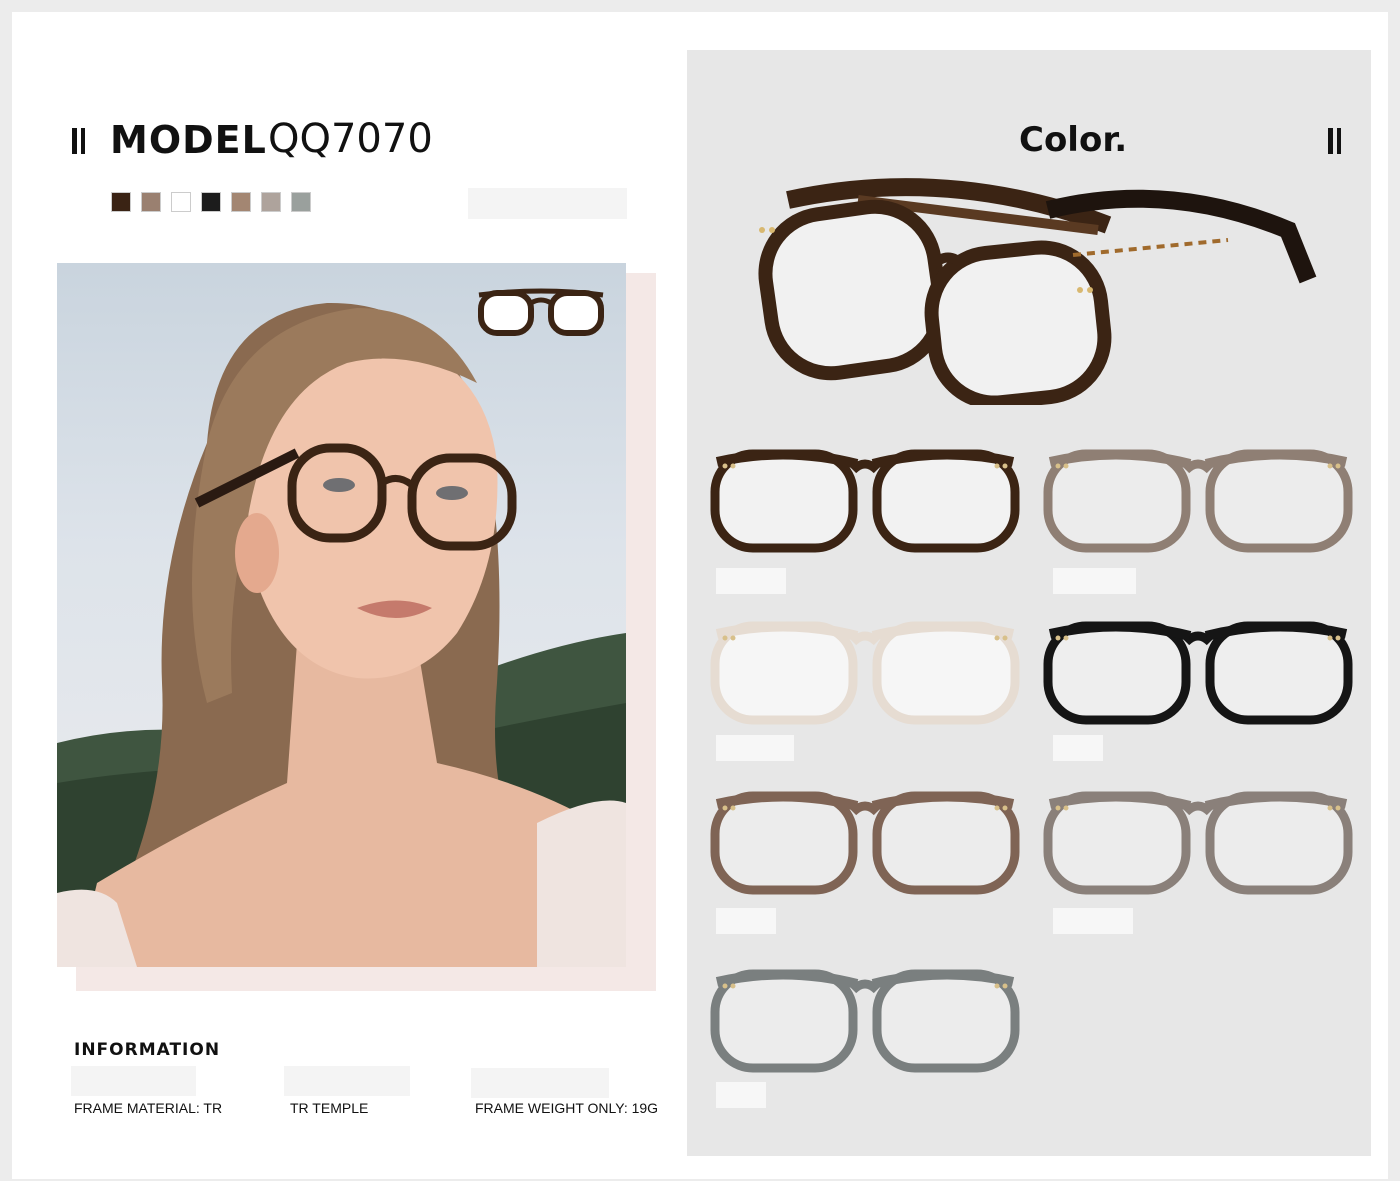  I want to click on variant-tortoise, so click(865, 500).